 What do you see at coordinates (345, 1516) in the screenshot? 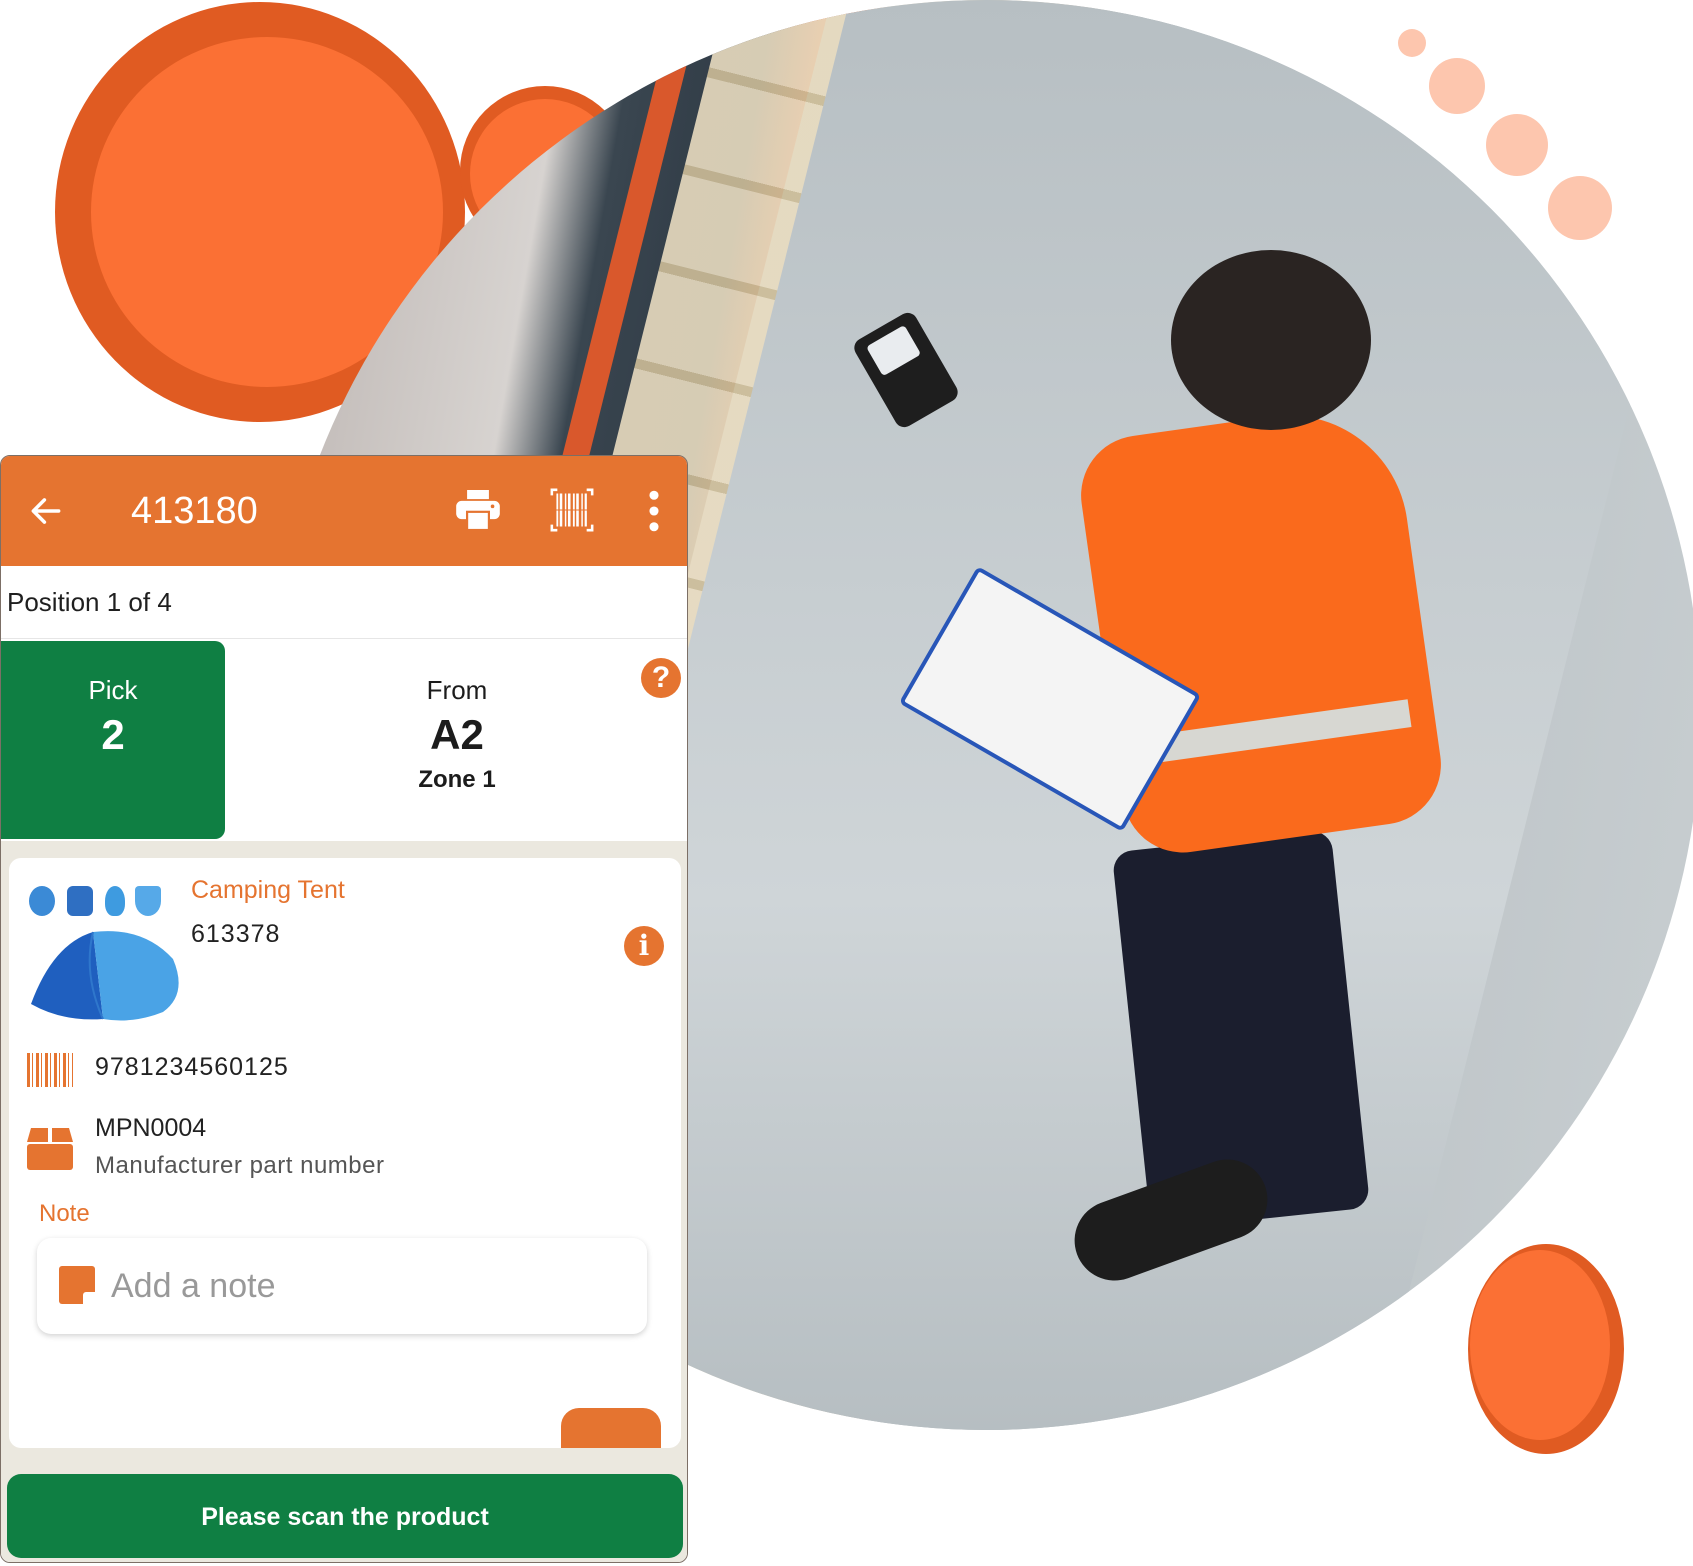
I see `scan-product-button: Please scan the product` at bounding box center [345, 1516].